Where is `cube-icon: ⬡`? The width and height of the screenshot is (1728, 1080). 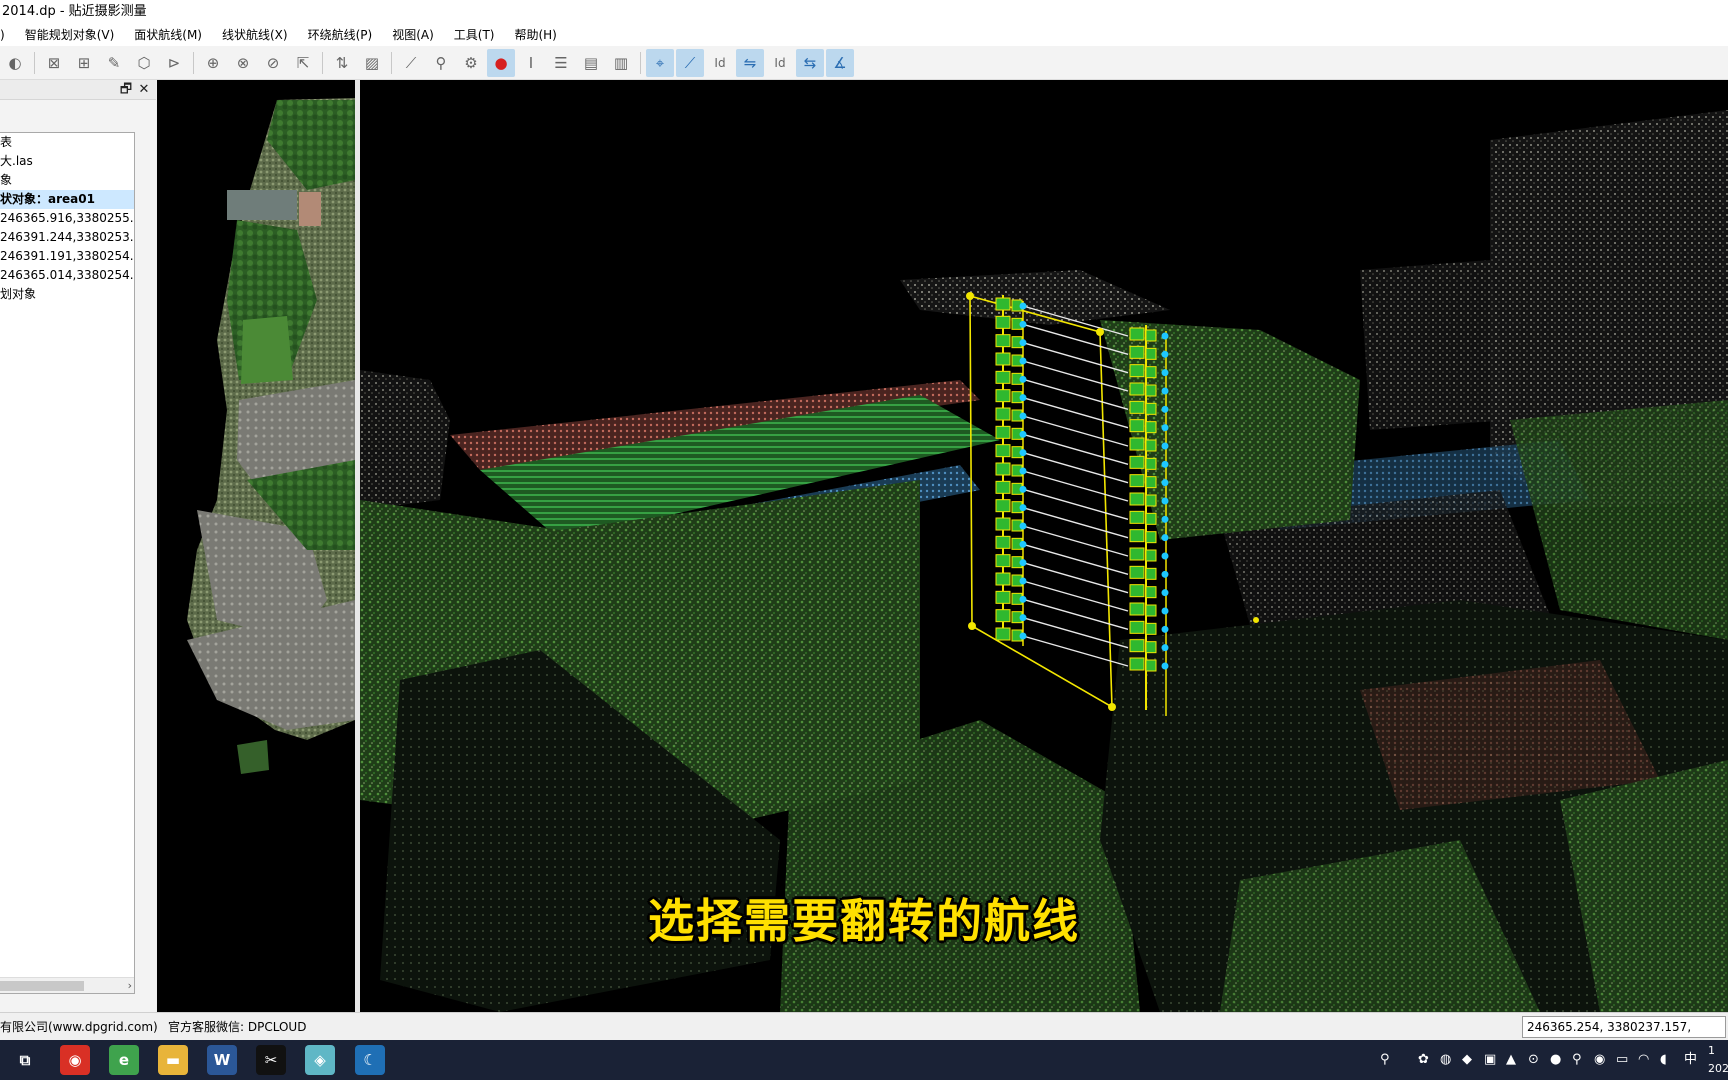
cube-icon: ⬡ is located at coordinates (144, 63).